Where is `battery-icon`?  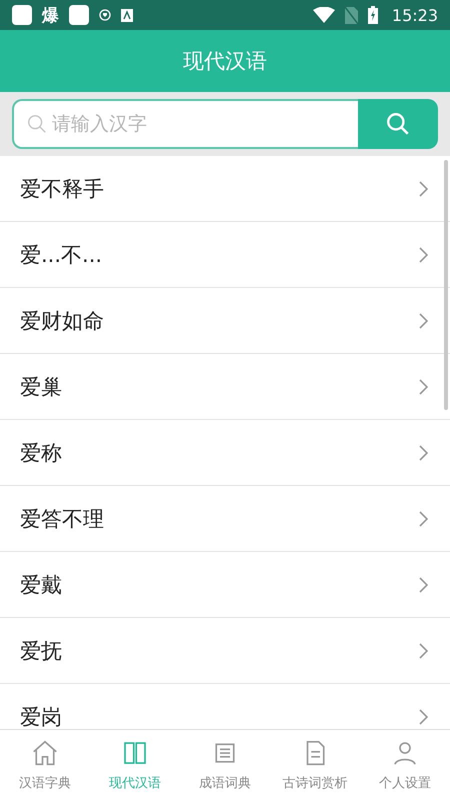 battery-icon is located at coordinates (373, 15).